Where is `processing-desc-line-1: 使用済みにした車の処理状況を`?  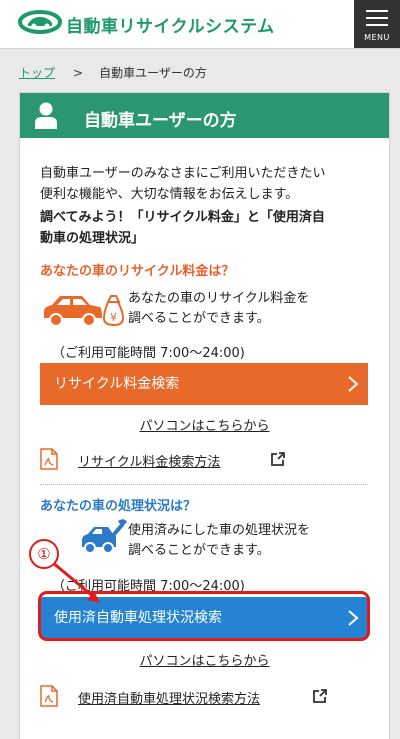 processing-desc-line-1: 使用済みにした車の処理状況を is located at coordinates (219, 530).